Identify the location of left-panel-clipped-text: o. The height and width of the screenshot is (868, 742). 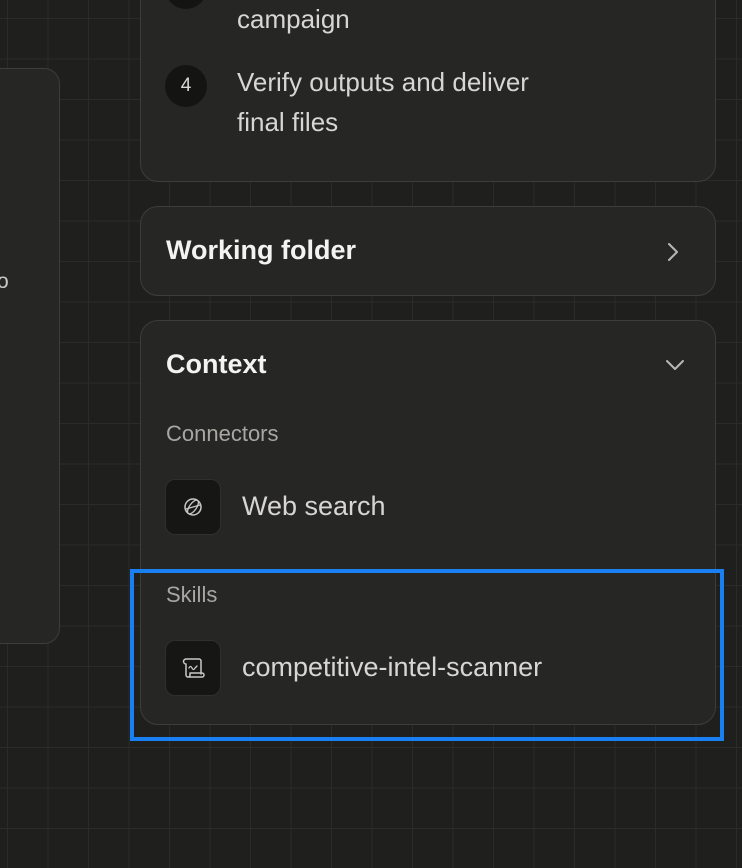
(4, 281).